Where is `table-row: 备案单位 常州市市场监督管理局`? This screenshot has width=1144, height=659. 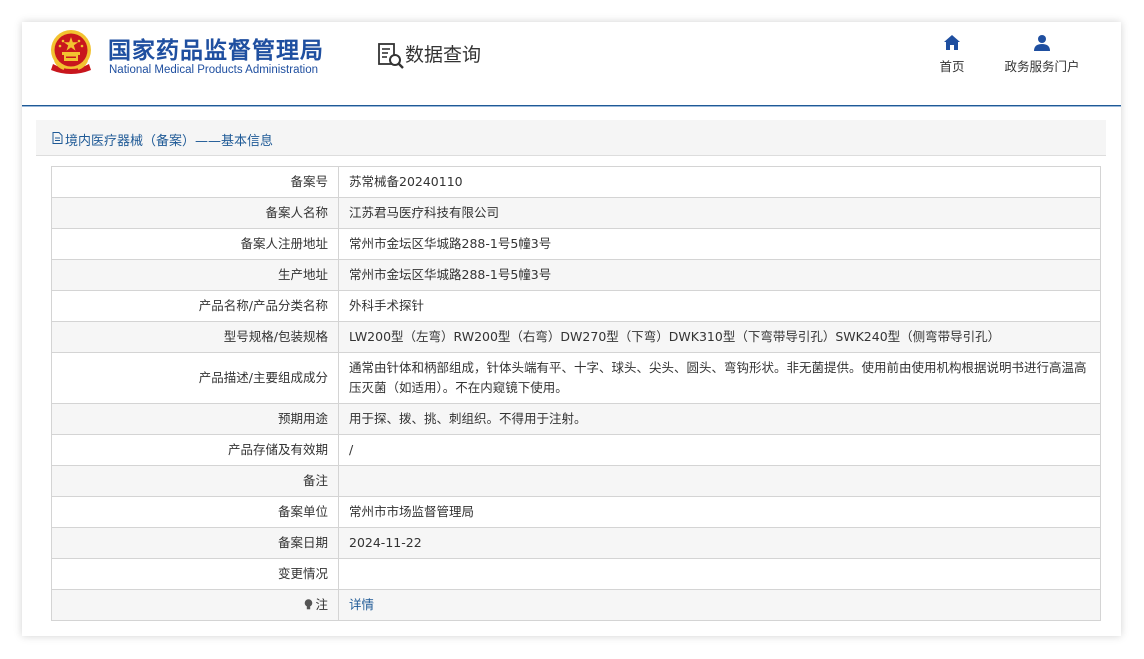 table-row: 备案单位 常州市市场监督管理局 is located at coordinates (576, 512).